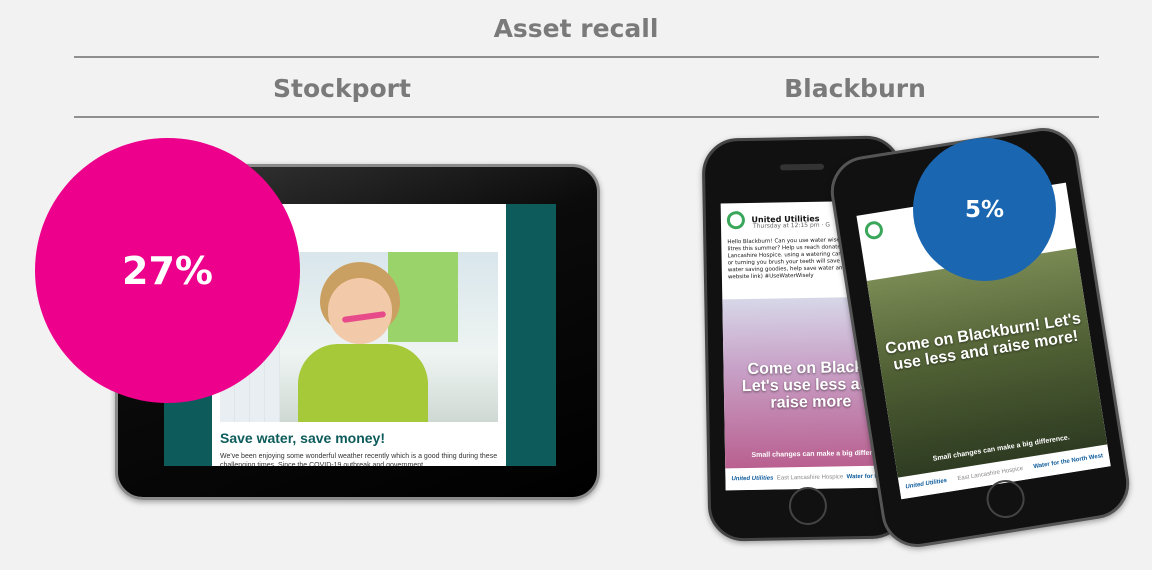  I want to click on post-timestamp: Thursday at 12:15 pm · G, so click(791, 225).